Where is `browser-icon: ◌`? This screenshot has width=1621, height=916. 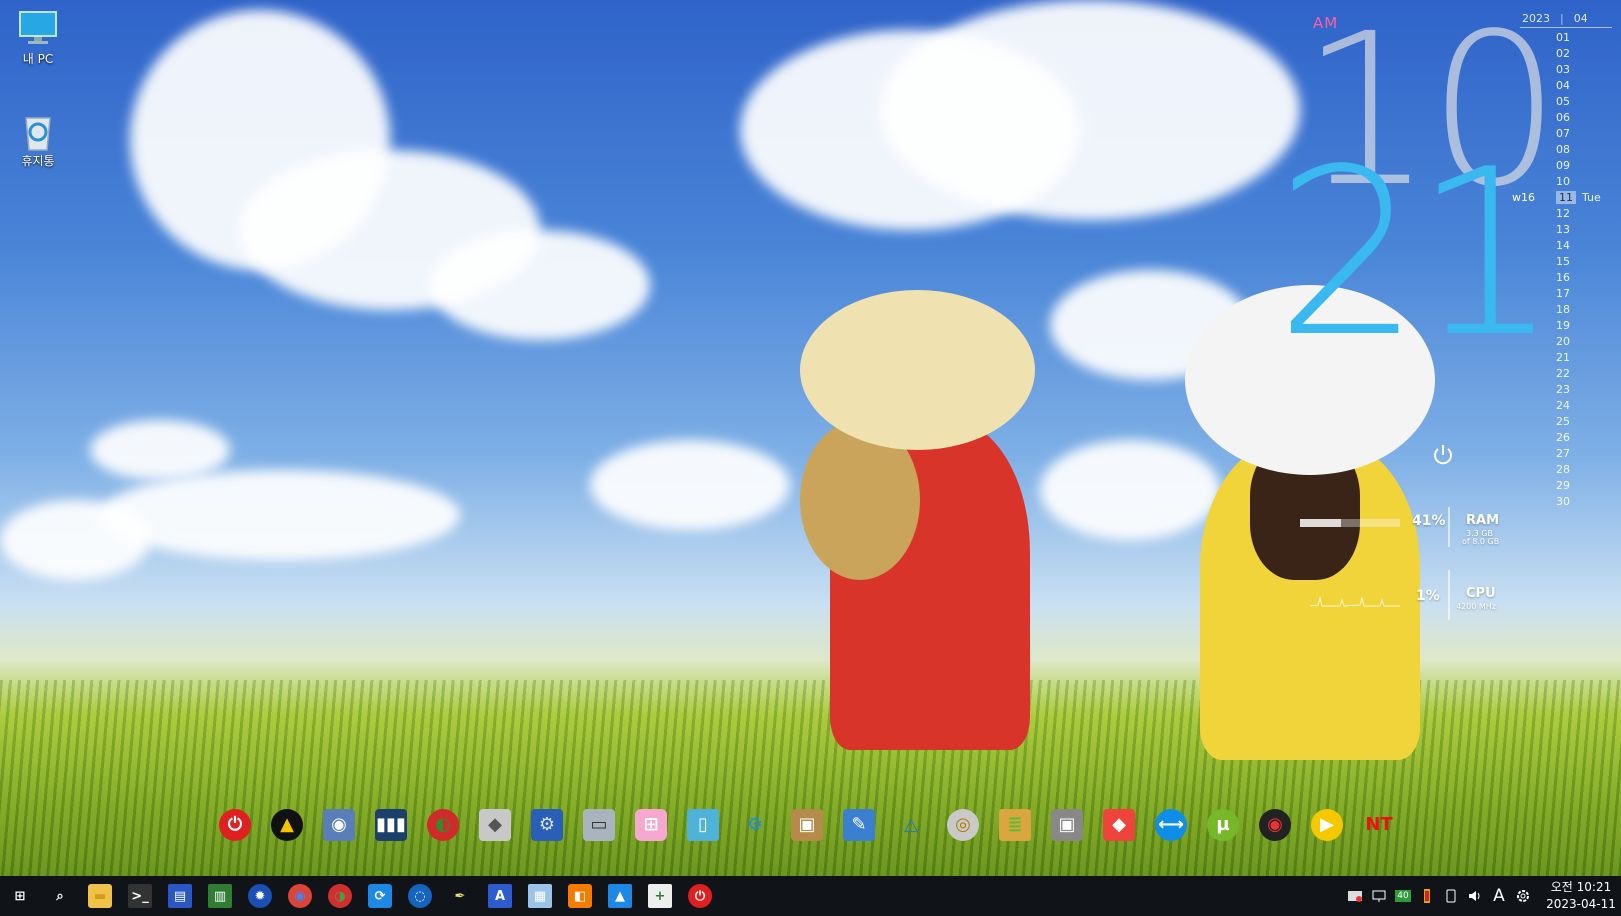 browser-icon: ◌ is located at coordinates (420, 896).